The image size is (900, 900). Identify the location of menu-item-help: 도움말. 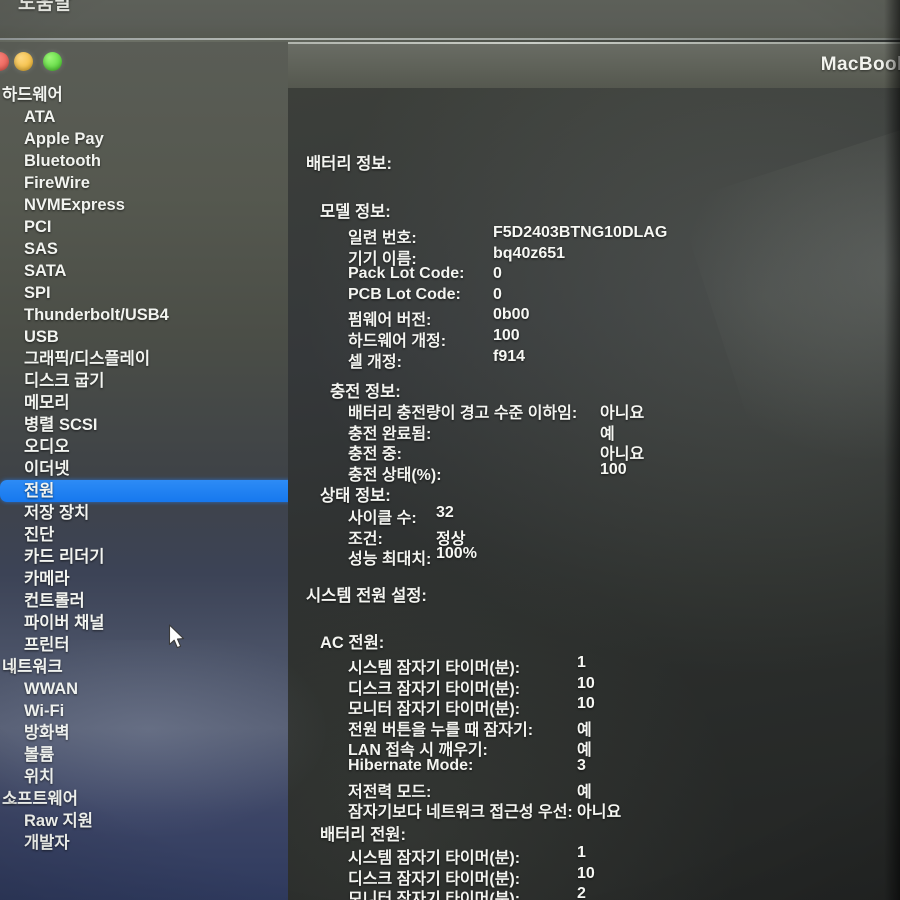
(45, 7).